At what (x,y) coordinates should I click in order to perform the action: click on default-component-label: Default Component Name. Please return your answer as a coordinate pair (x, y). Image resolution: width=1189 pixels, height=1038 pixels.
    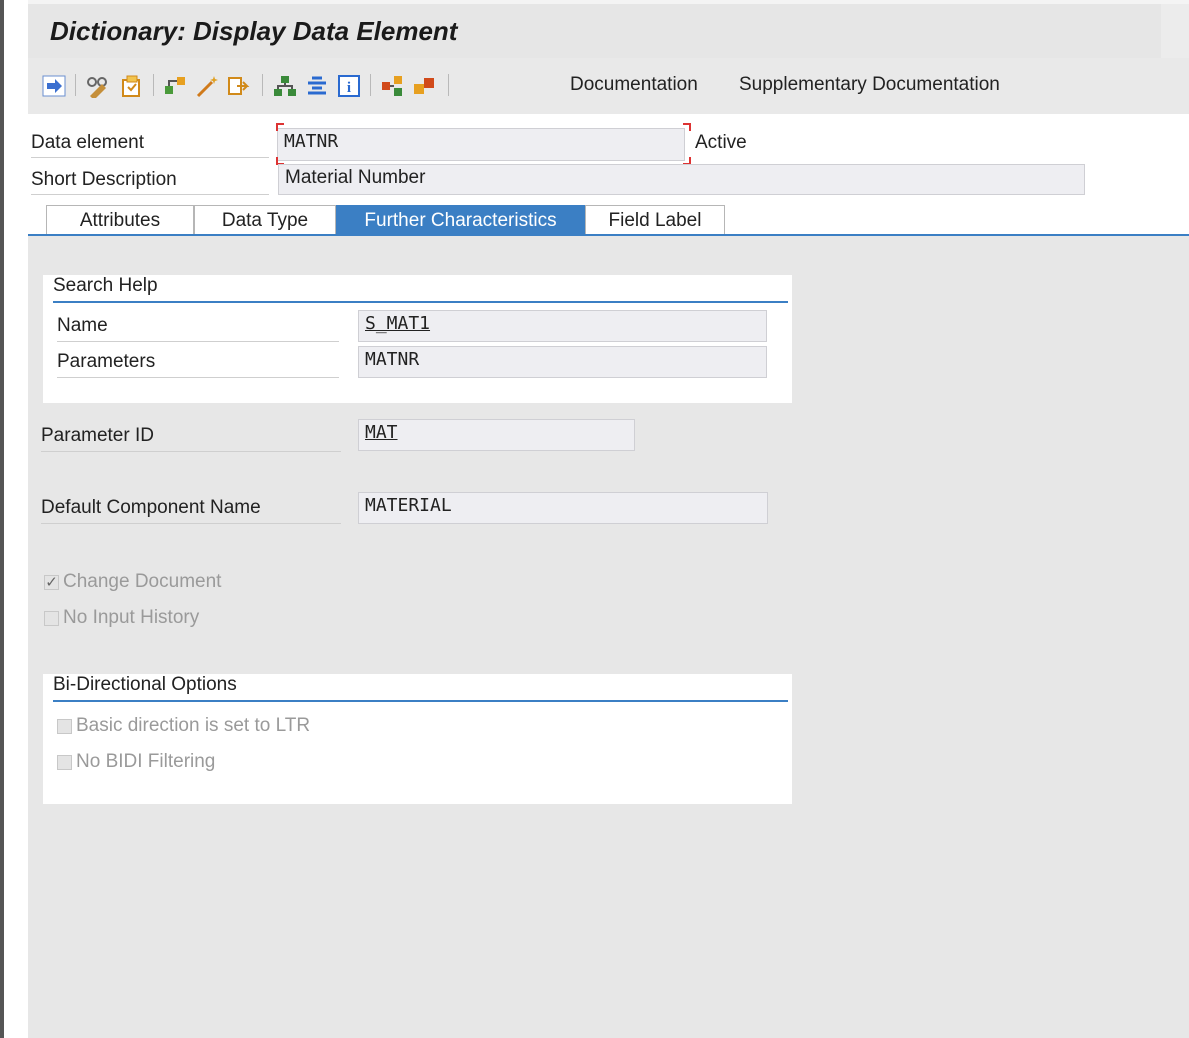
    Looking at the image, I should click on (191, 510).